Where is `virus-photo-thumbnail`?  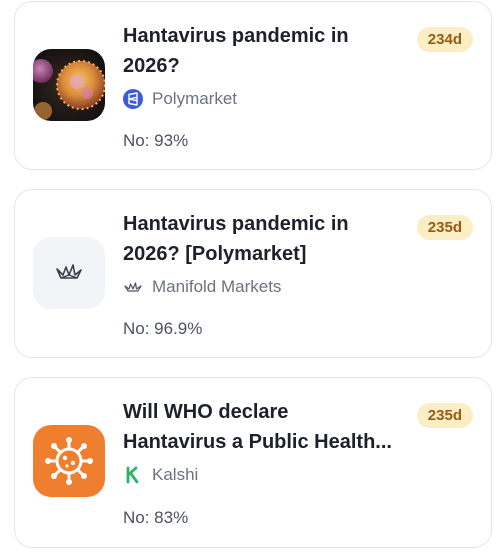
virus-photo-thumbnail is located at coordinates (69, 85).